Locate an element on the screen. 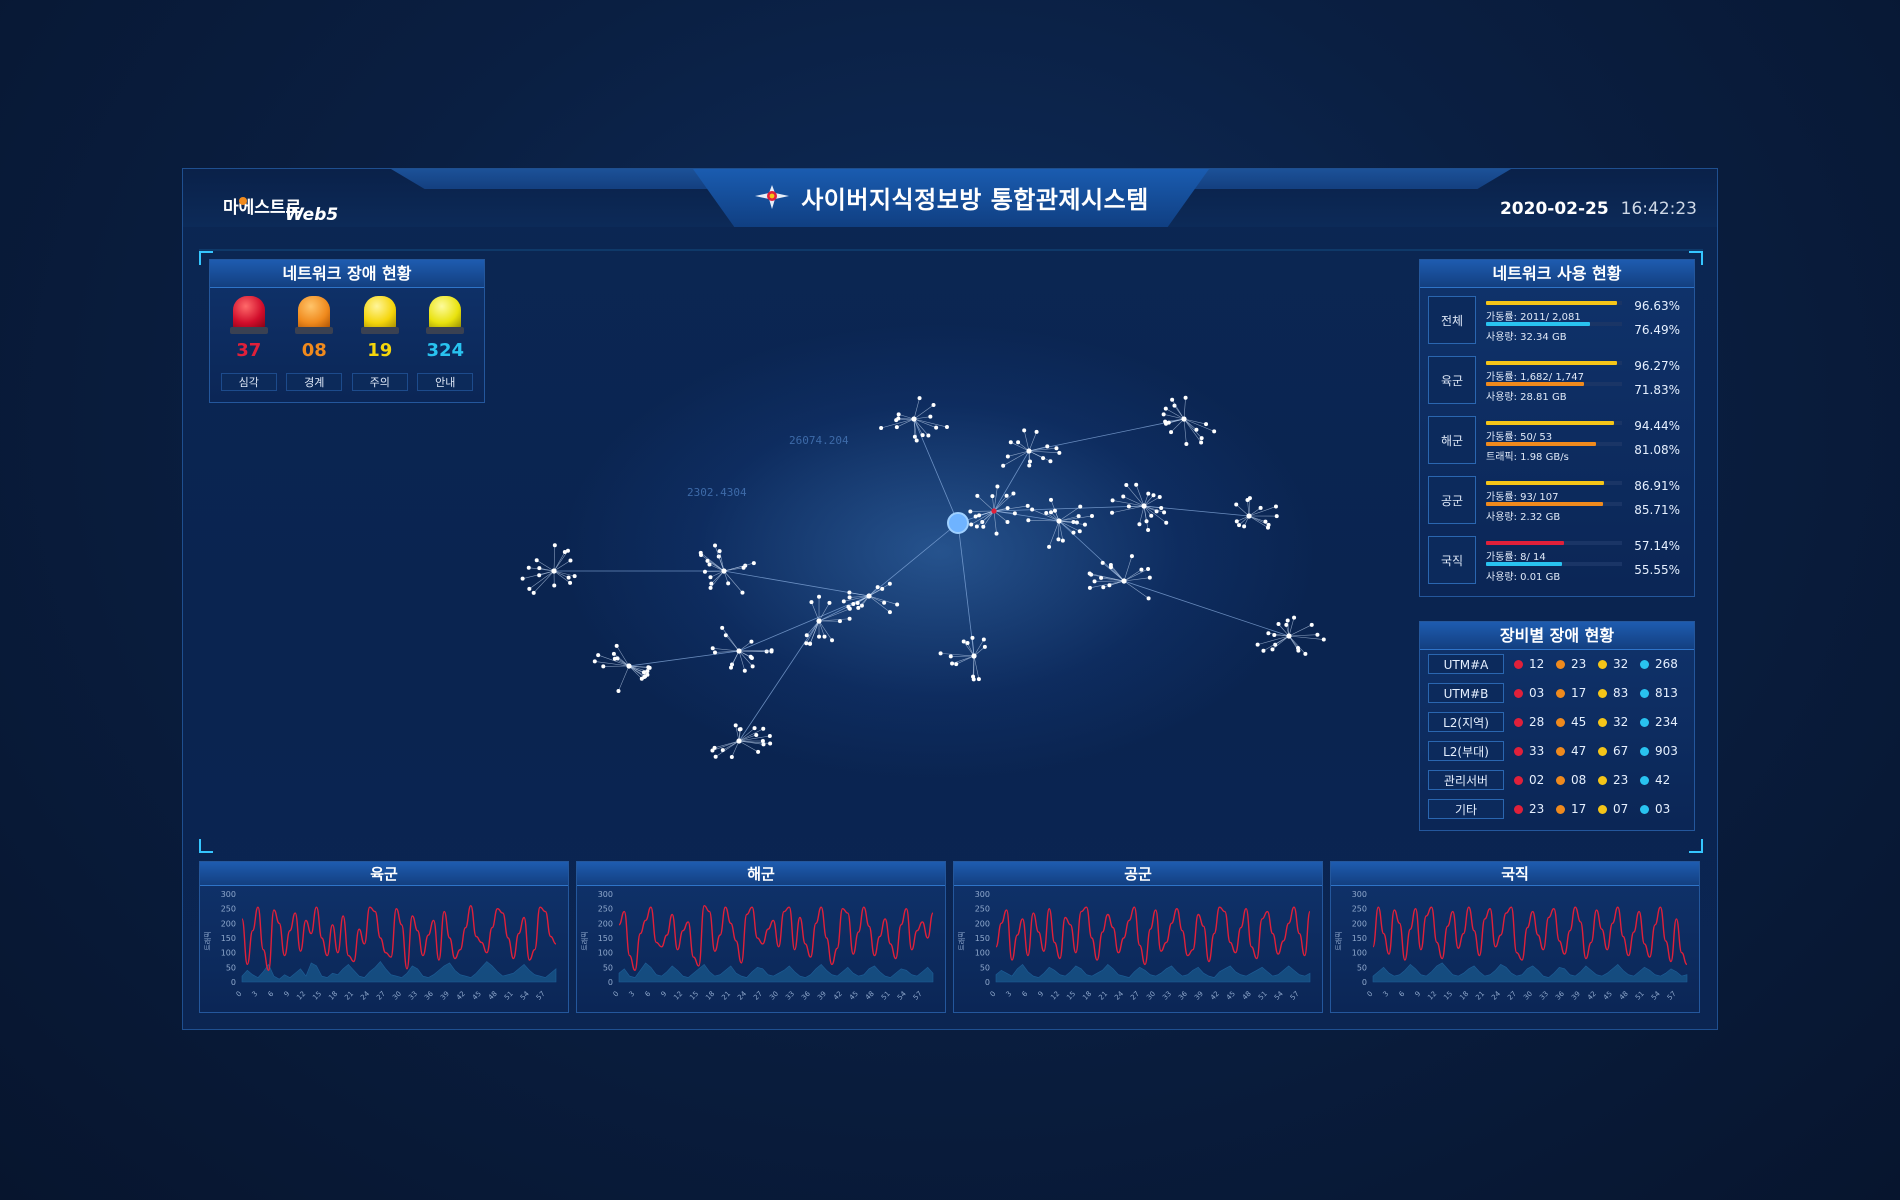  alarm-info: 324 안내 is located at coordinates (445, 343).